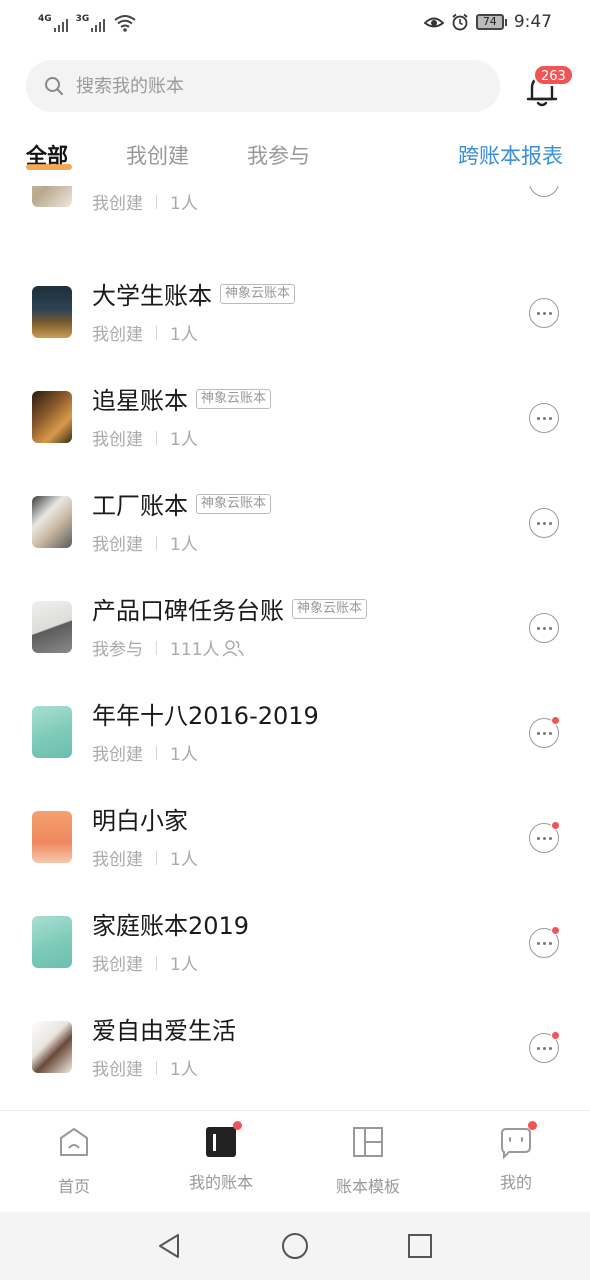  What do you see at coordinates (460, 22) in the screenshot?
I see `alarm-icon` at bounding box center [460, 22].